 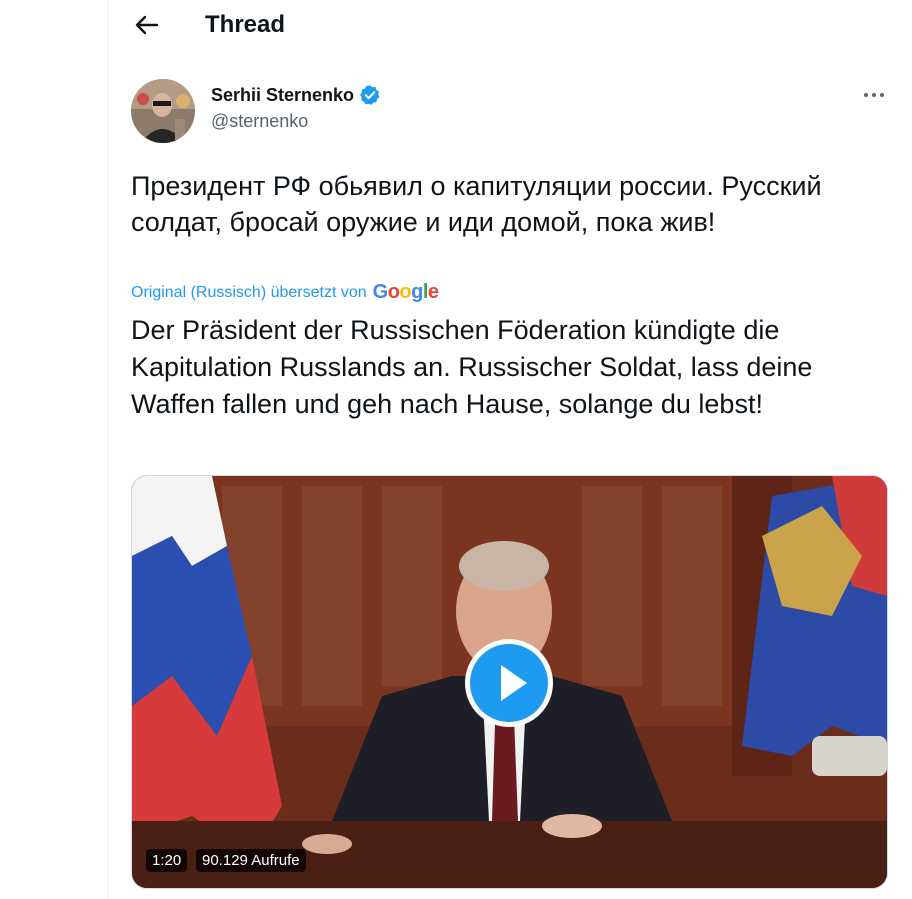 I want to click on more-dots-icon, so click(x=874, y=95).